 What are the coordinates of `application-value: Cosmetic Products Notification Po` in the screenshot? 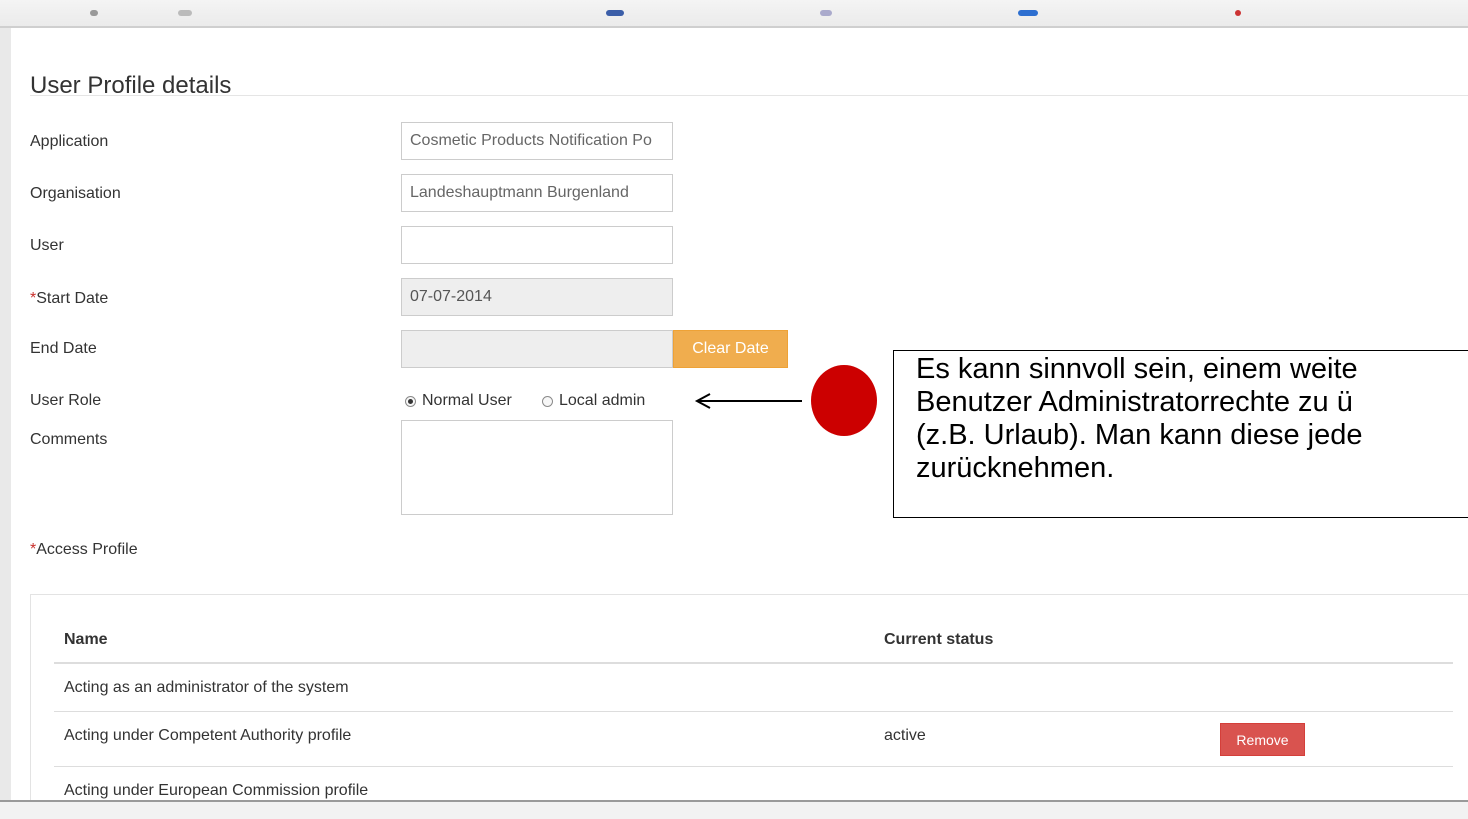 It's located at (531, 140).